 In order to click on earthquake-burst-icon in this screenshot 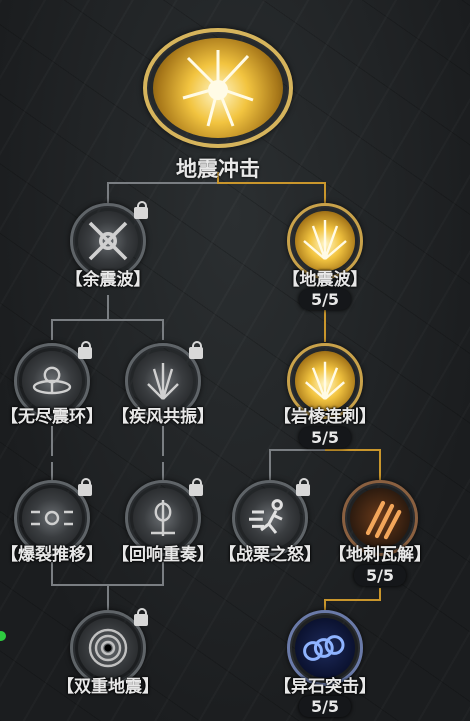, I will do `click(218, 88)`.